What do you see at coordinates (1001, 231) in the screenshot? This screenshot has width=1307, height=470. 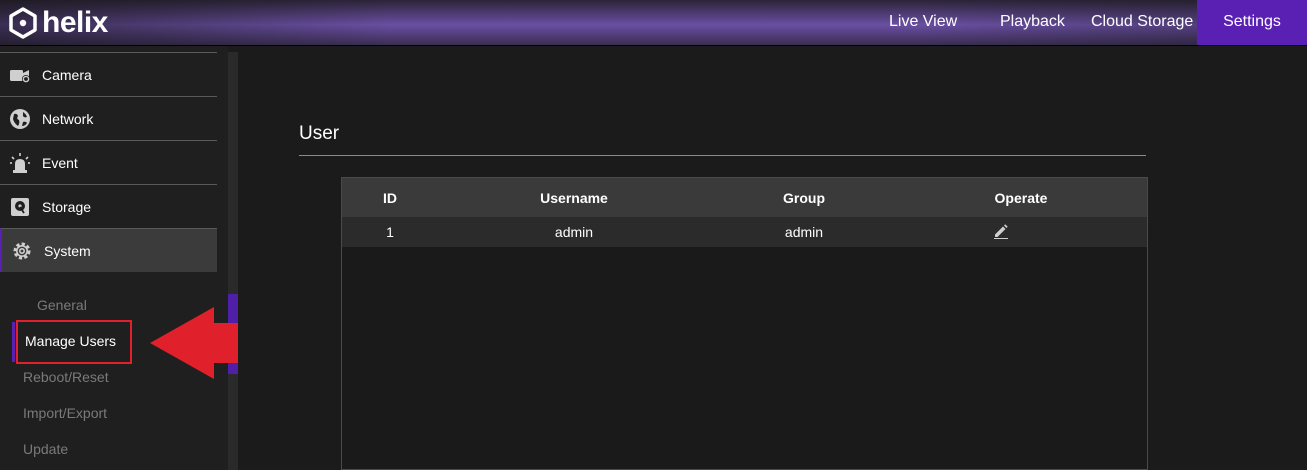 I see `edit-icon` at bounding box center [1001, 231].